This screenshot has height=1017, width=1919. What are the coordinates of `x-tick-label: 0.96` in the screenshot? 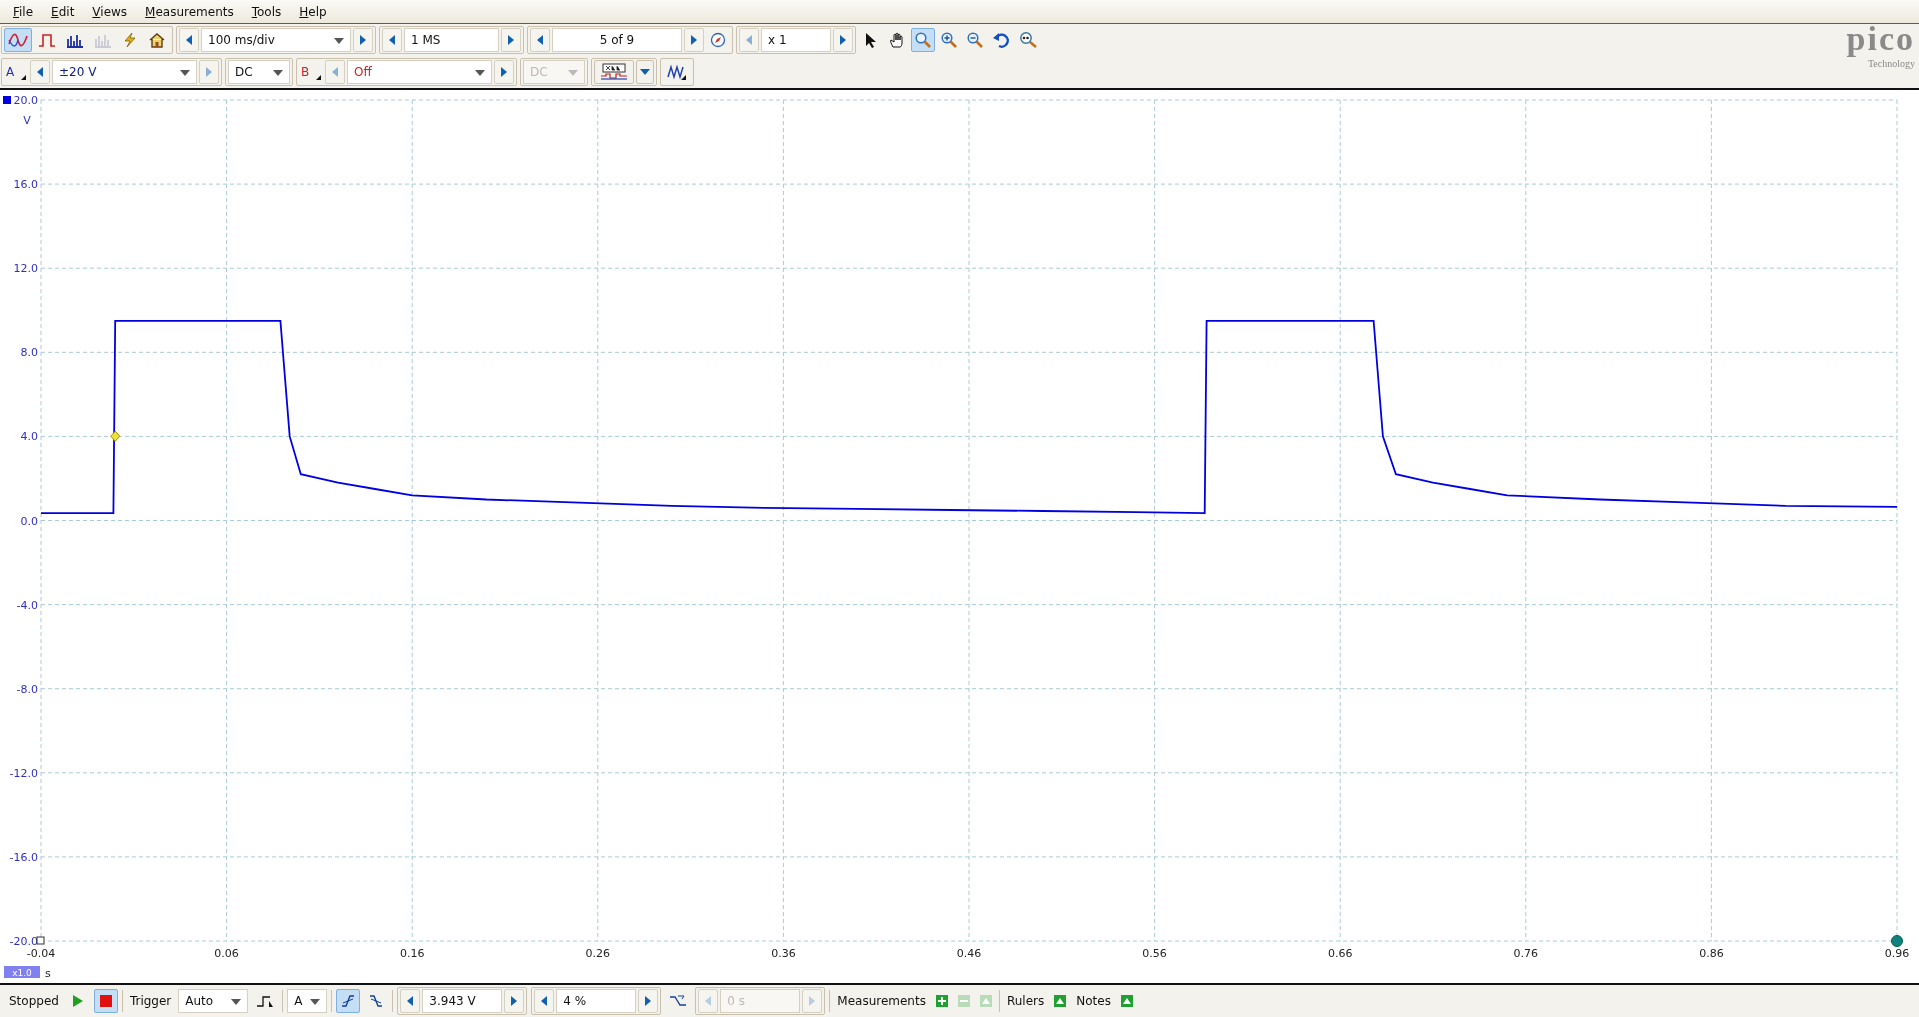 It's located at (1897, 953).